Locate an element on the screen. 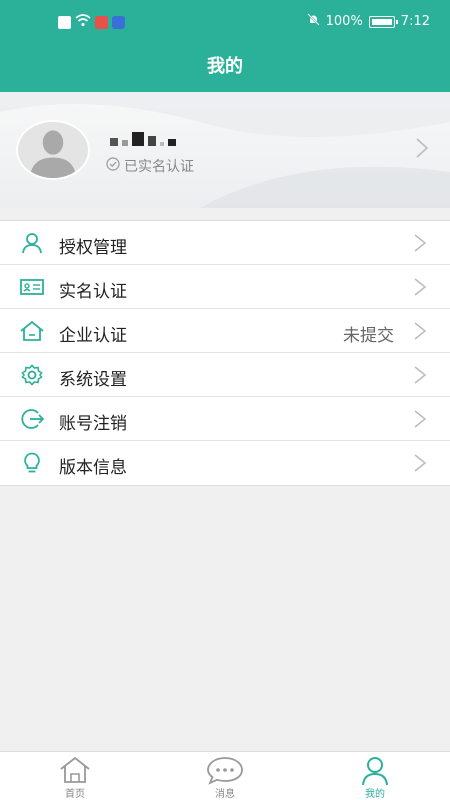  alert-icon is located at coordinates (64, 22).